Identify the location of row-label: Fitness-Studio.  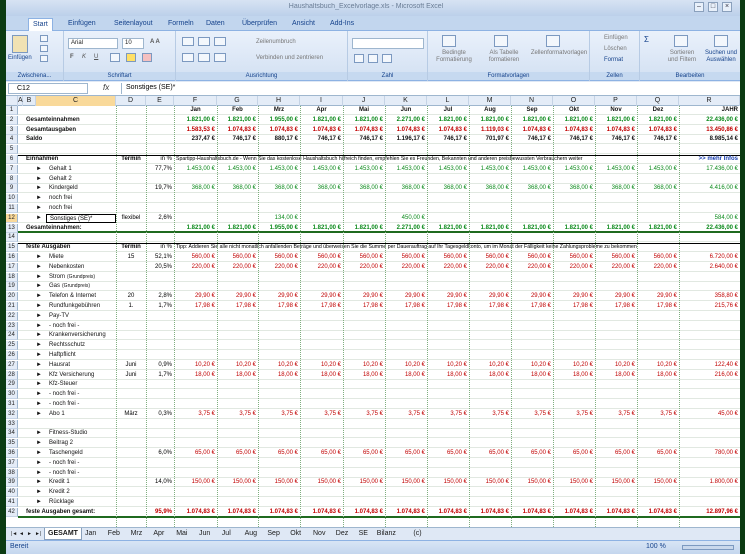
(81, 433).